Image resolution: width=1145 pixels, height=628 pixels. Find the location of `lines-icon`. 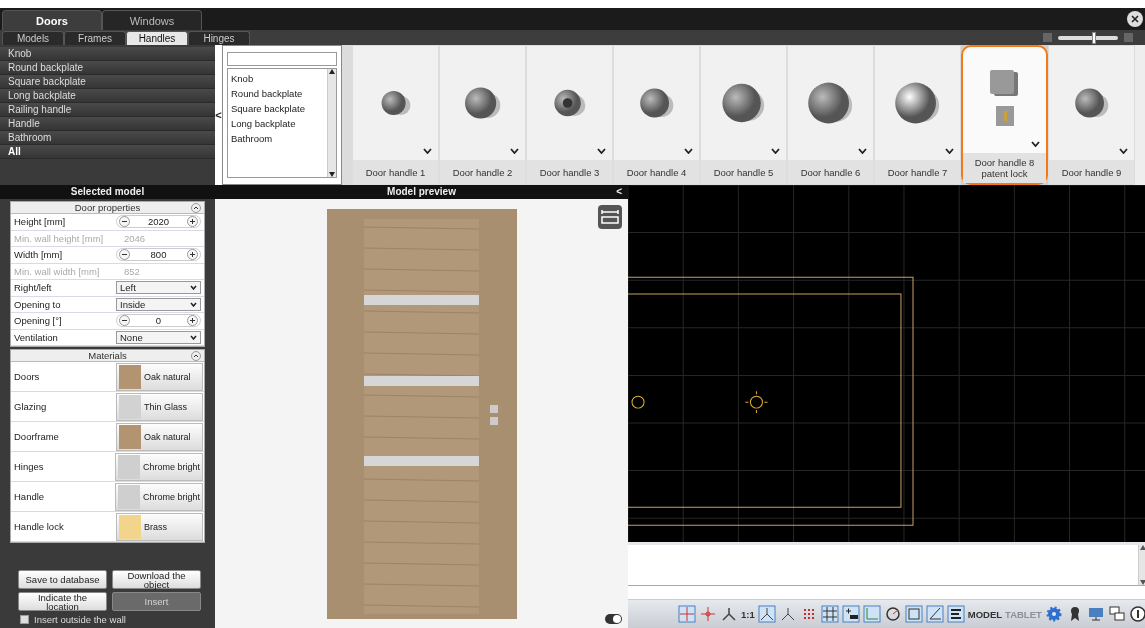

lines-icon is located at coordinates (955, 614).